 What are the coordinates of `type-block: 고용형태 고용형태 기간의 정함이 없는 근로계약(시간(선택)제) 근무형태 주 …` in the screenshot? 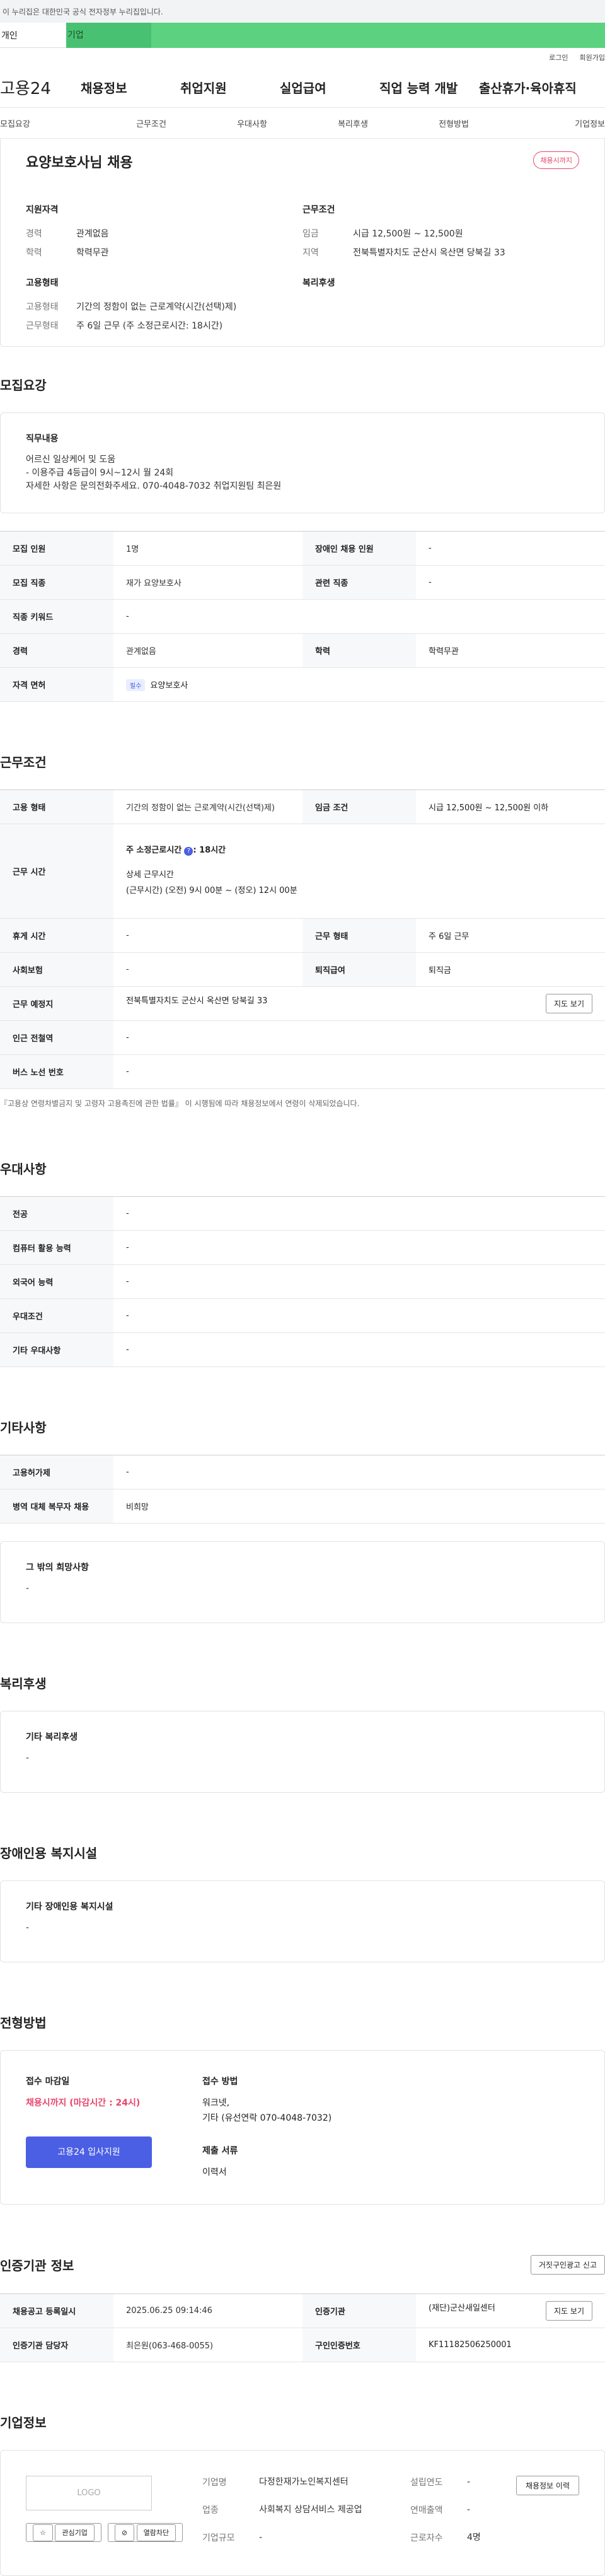 It's located at (164, 307).